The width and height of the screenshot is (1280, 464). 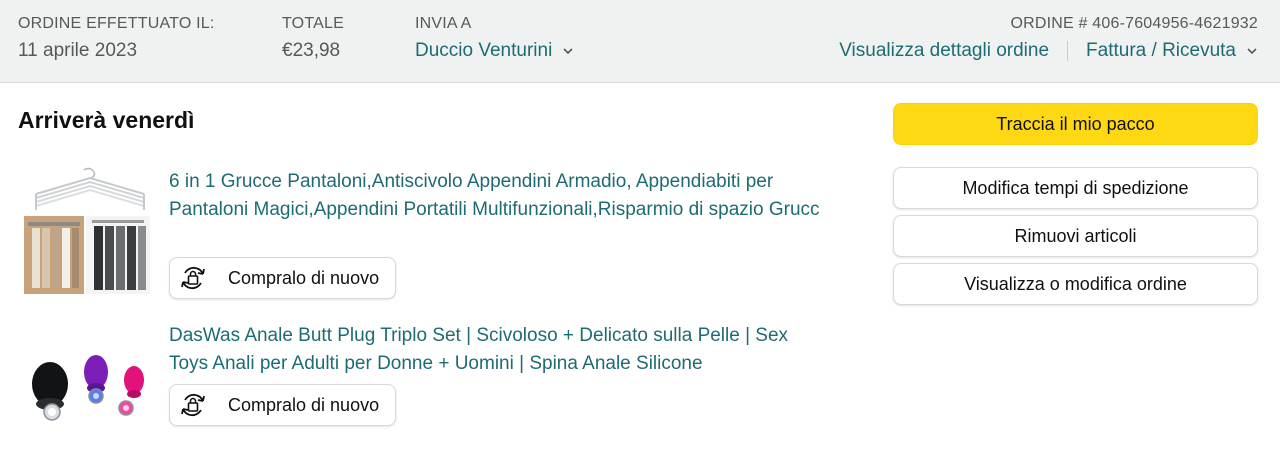 I want to click on divider, so click(x=1068, y=51).